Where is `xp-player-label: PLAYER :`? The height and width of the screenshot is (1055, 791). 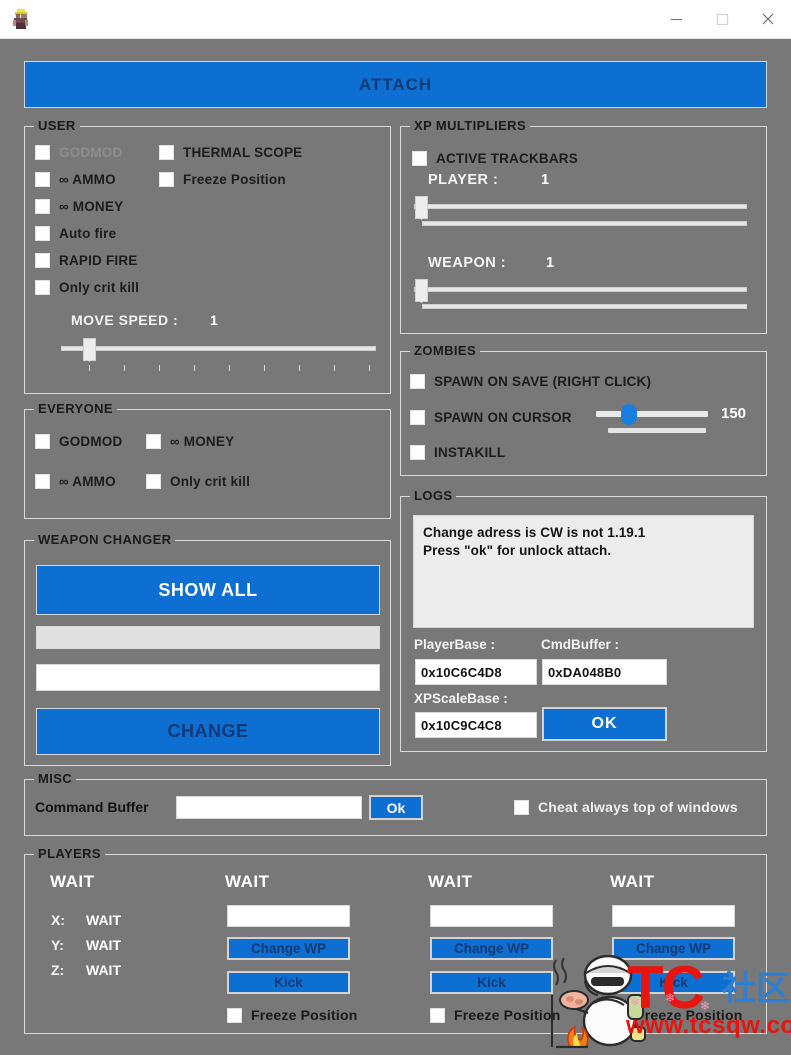
xp-player-label: PLAYER : is located at coordinates (463, 180).